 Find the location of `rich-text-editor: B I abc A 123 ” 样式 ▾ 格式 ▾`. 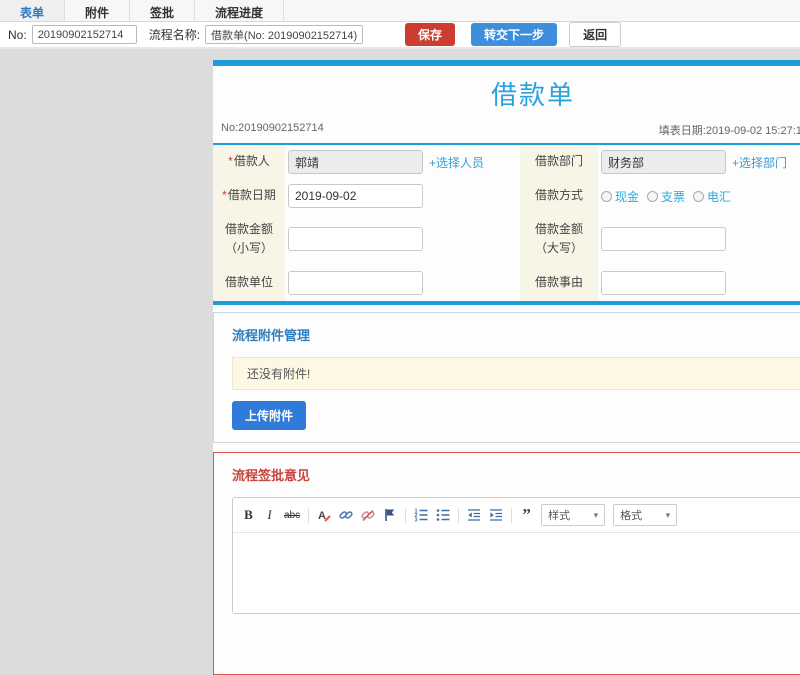

rich-text-editor: B I abc A 123 ” 样式 ▾ 格式 ▾ is located at coordinates (516, 555).